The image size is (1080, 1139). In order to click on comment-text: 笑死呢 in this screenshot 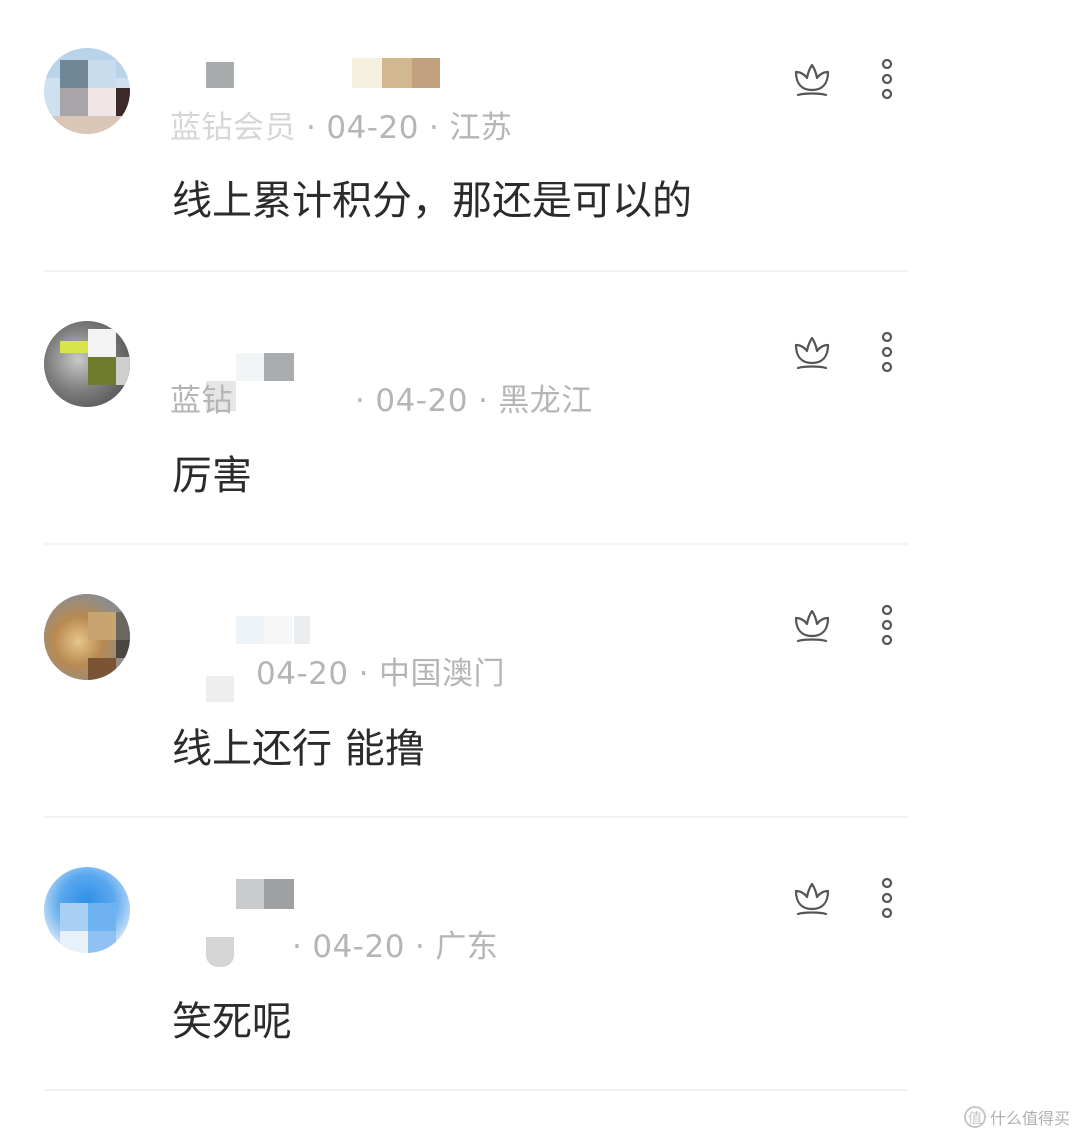, I will do `click(232, 1022)`.